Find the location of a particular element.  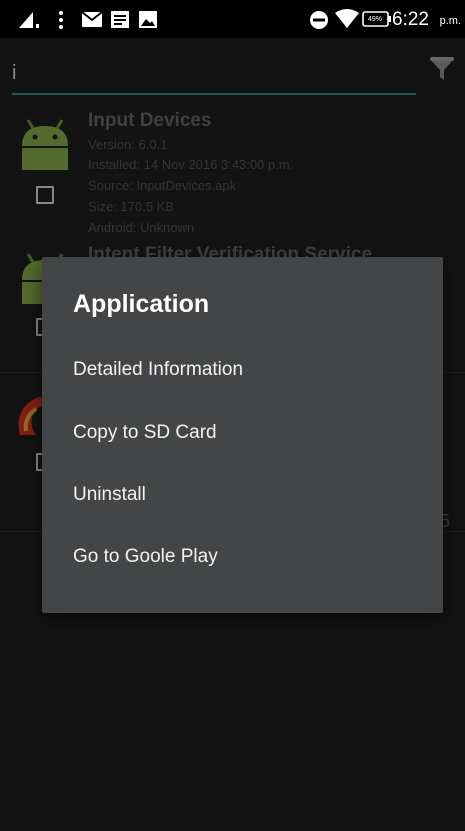

detailed-information-option: Detailed Information is located at coordinates (242, 371).